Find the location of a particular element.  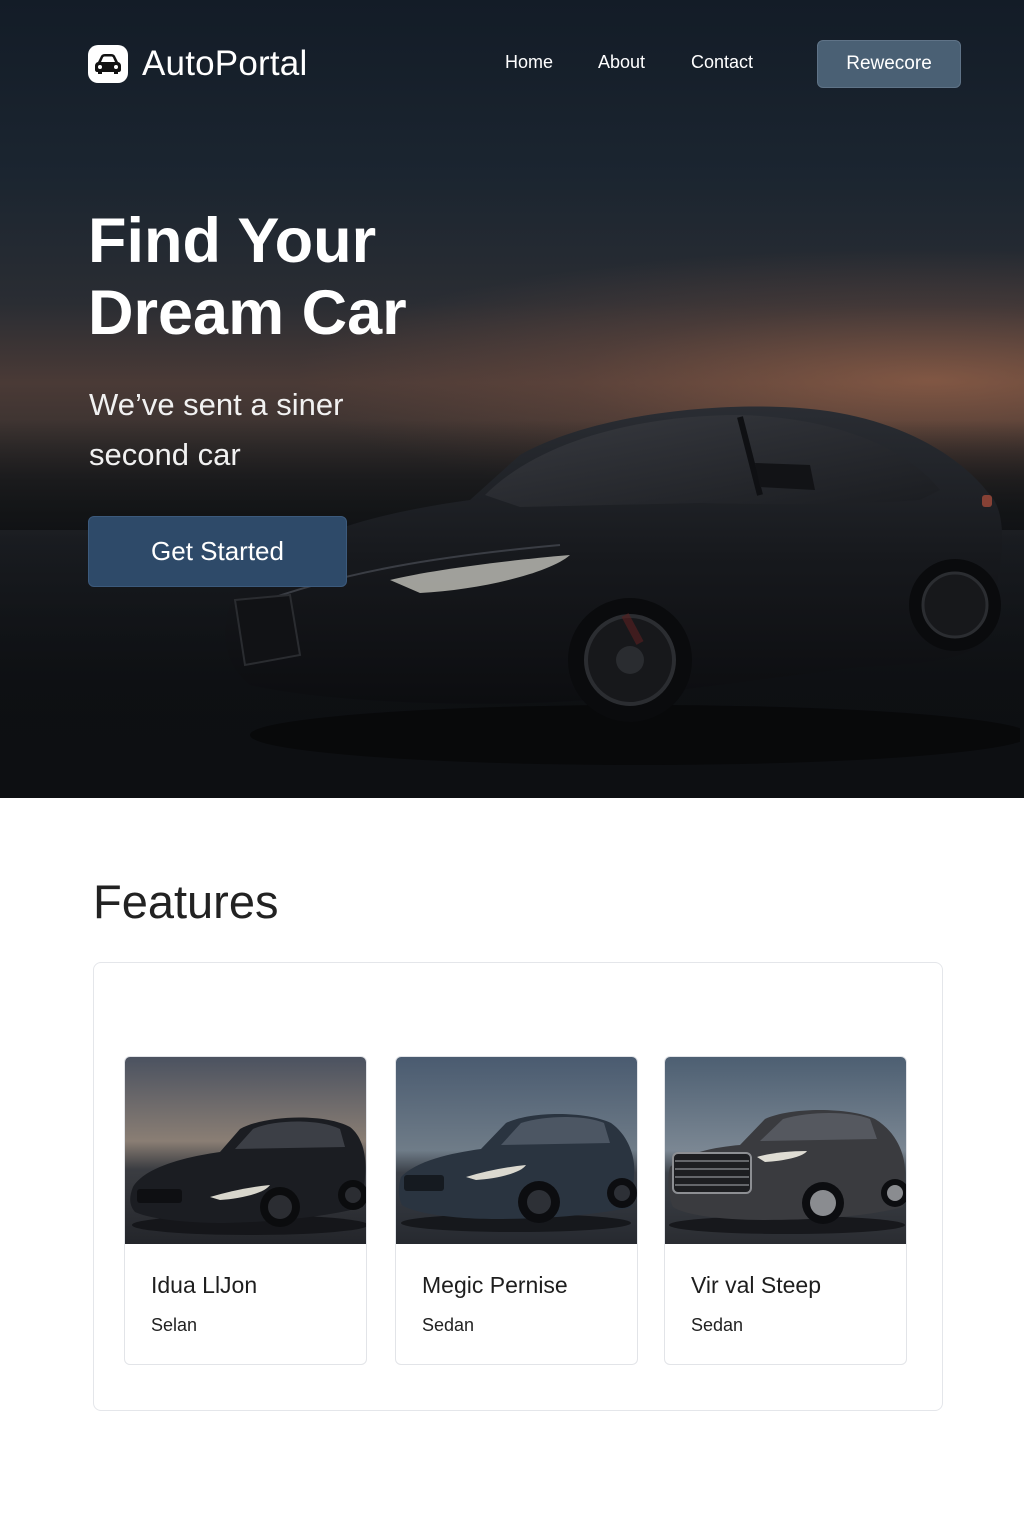

top-navigation: AutoPortal Home About Contact Rewecore is located at coordinates (512, 64).